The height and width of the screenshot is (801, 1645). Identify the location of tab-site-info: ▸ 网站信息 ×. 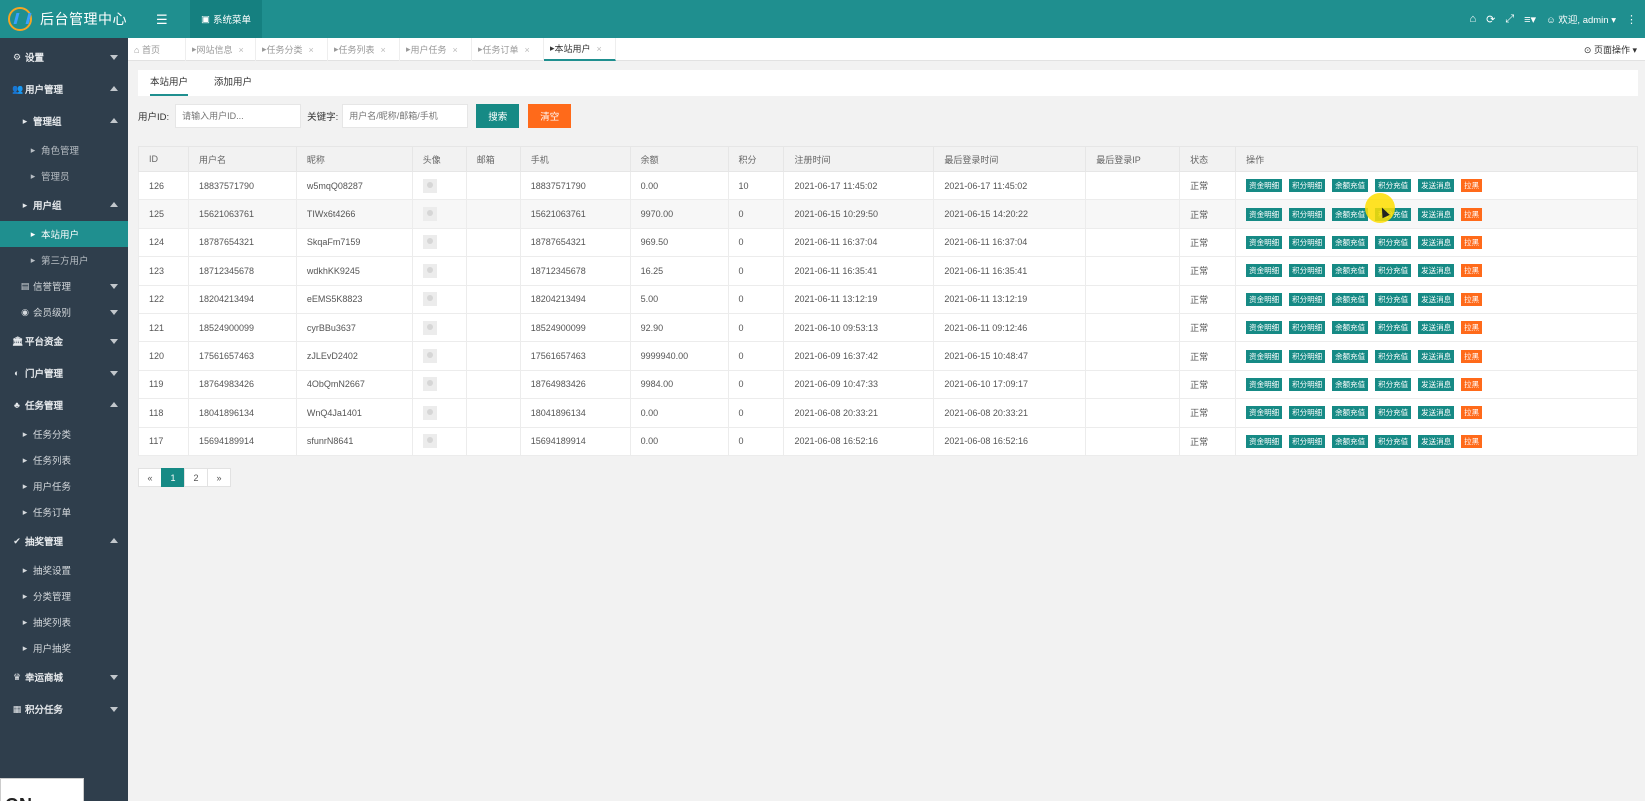
(221, 49).